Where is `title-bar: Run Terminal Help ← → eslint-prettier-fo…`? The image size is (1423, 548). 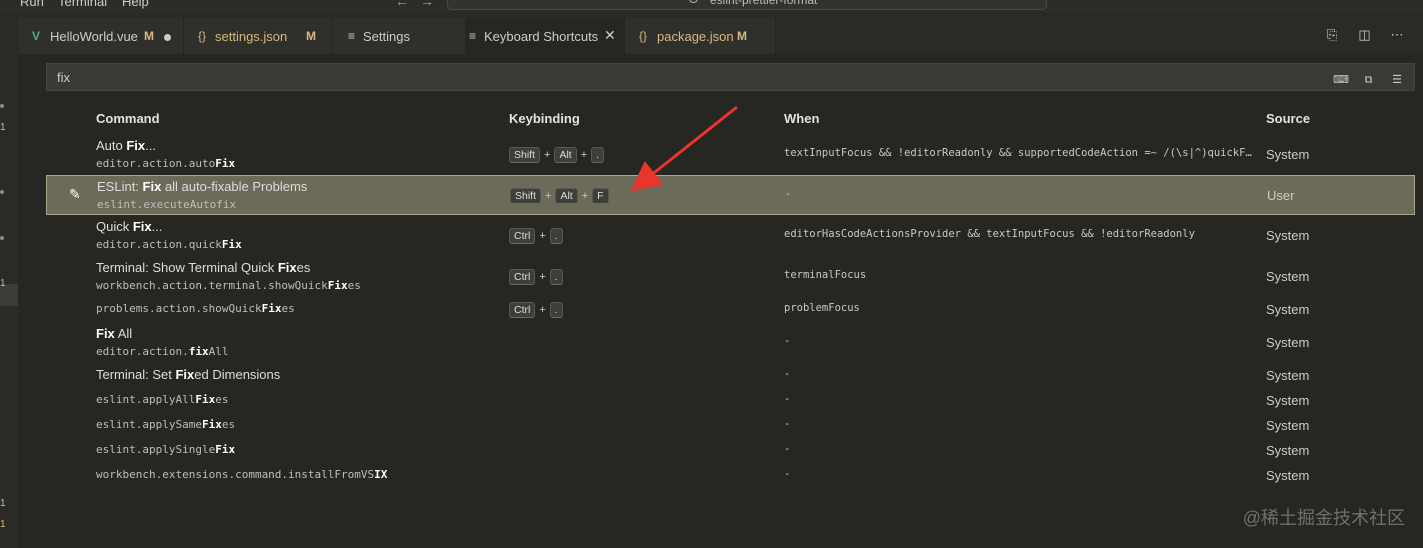 title-bar: Run Terminal Help ← → eslint-prettier-fo… is located at coordinates (711, 6).